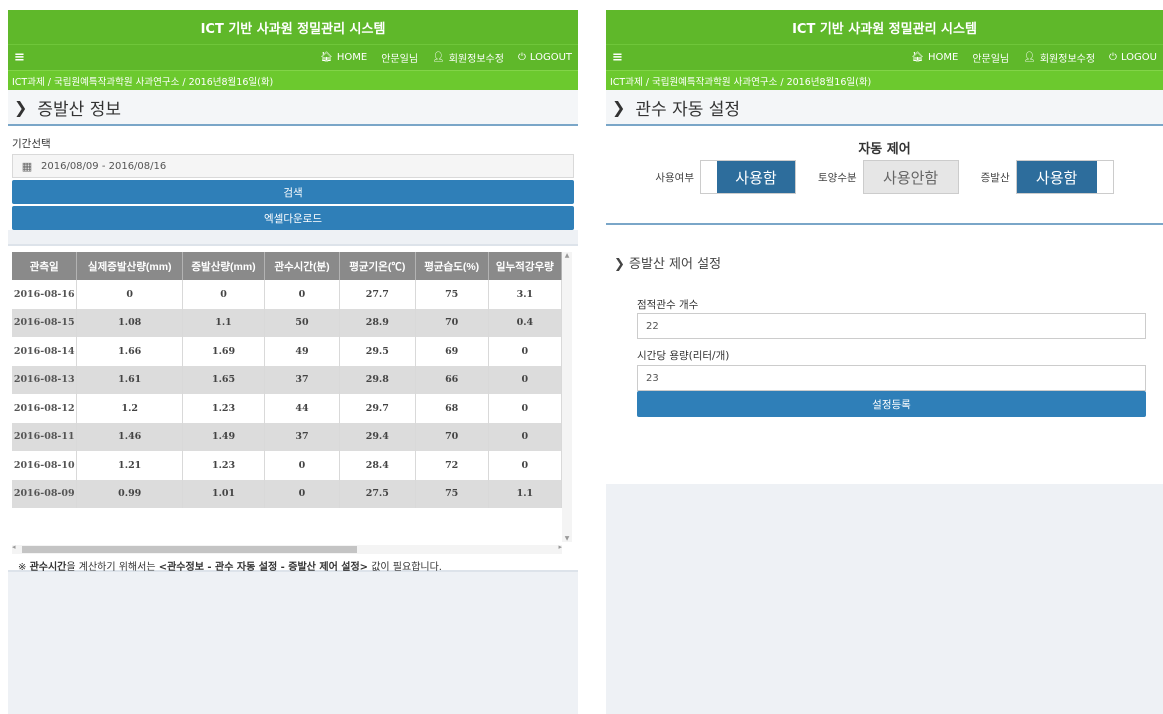  I want to click on usage-toggle: 사용함, so click(748, 177).